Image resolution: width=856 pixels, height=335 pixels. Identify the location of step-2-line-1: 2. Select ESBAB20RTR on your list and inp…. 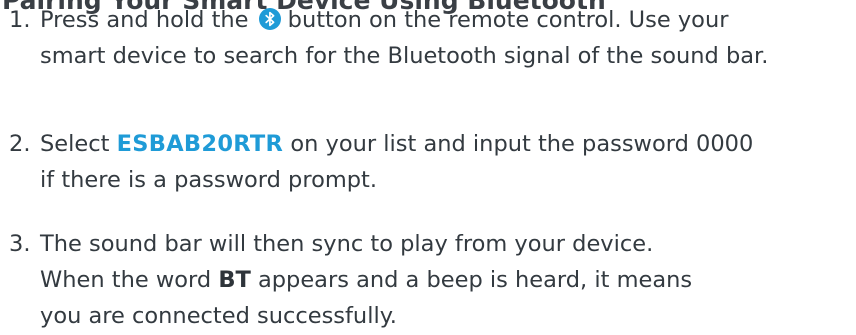
(381, 144).